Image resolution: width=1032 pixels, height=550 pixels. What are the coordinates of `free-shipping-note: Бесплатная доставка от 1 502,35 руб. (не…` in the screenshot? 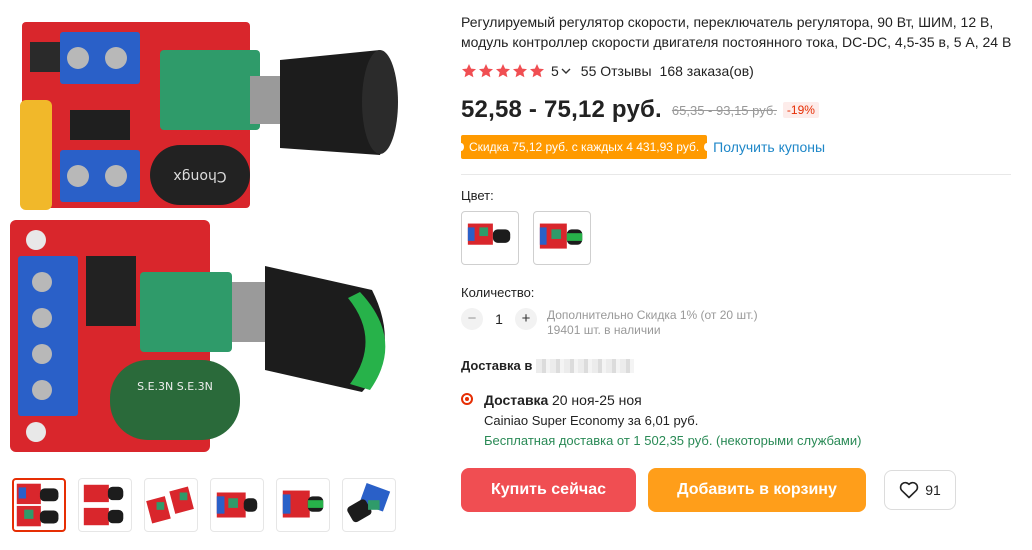 It's located at (673, 440).